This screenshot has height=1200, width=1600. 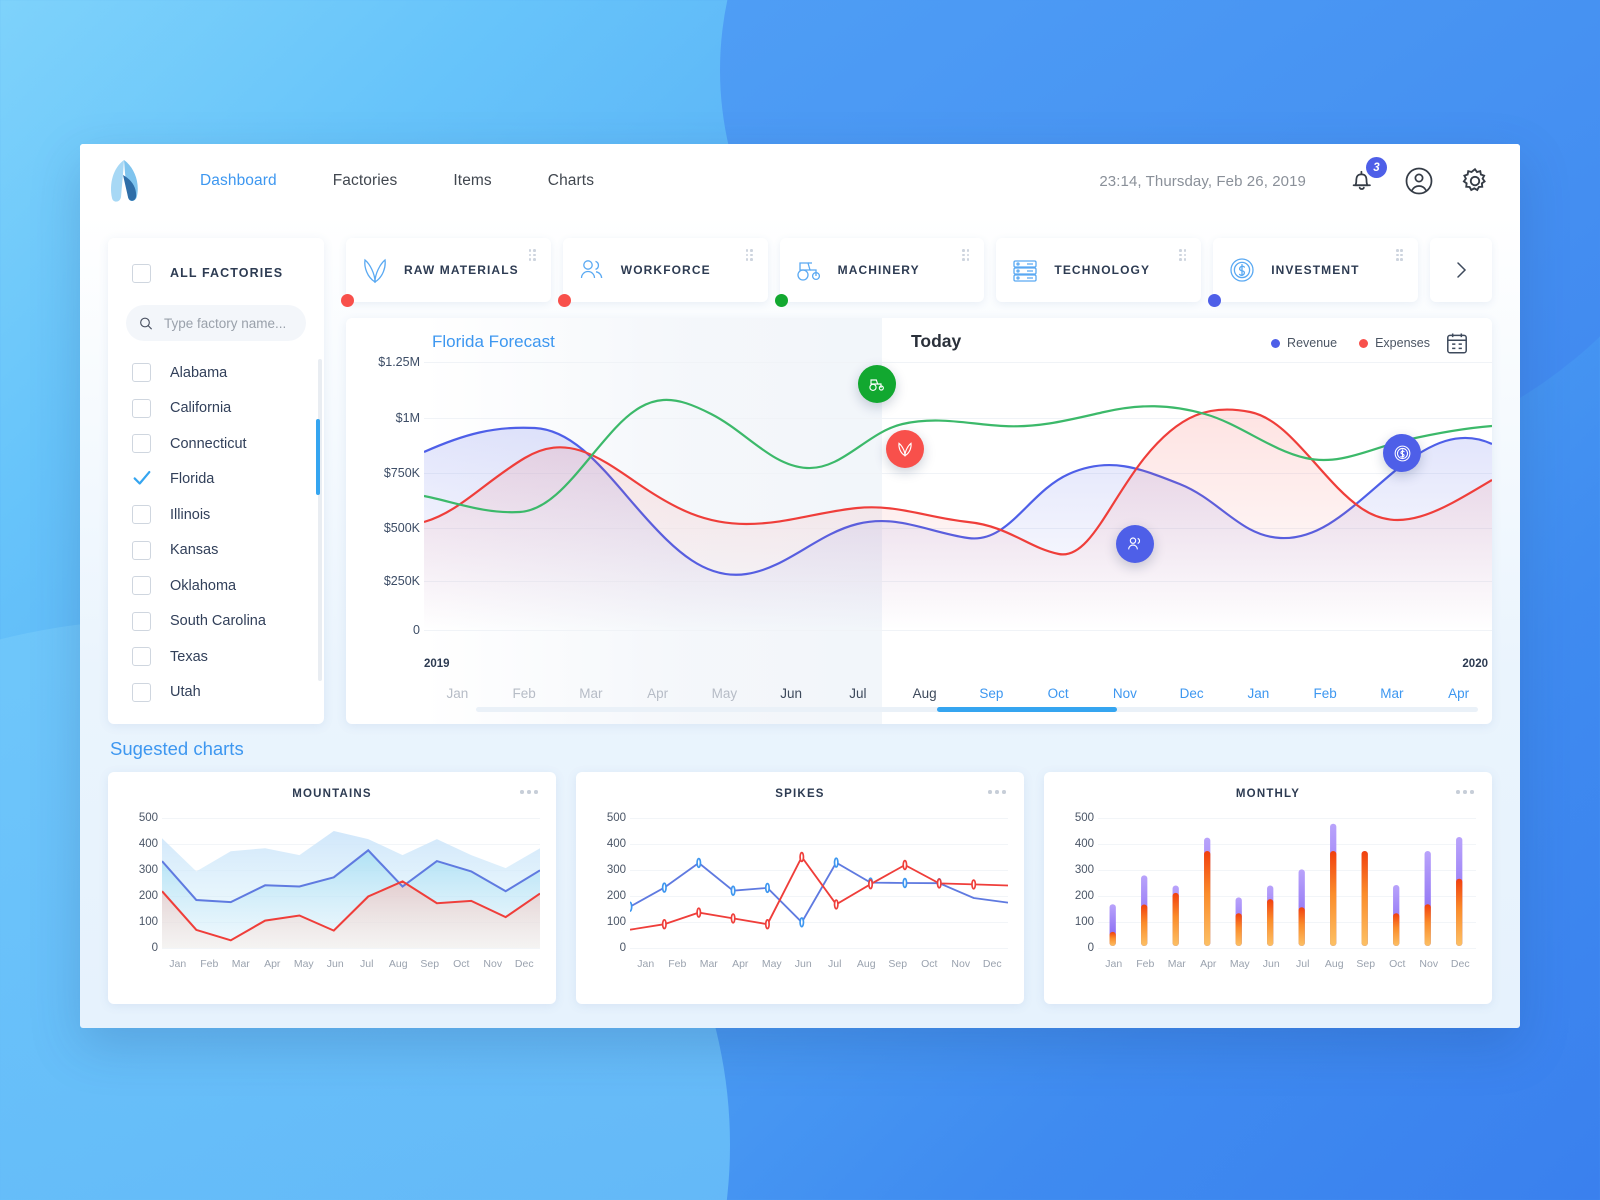 I want to click on chart-title: MOUNTAINS, so click(x=332, y=794).